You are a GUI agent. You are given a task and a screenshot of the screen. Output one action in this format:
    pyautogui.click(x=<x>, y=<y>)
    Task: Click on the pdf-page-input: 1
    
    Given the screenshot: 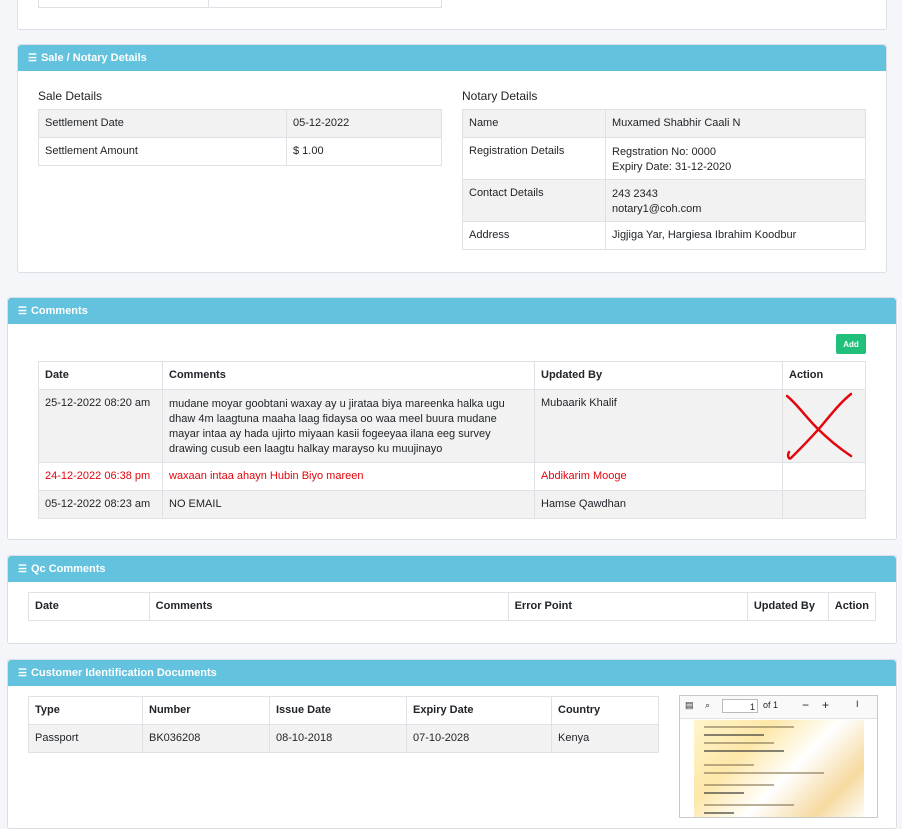 What is the action you would take?
    pyautogui.click(x=740, y=706)
    